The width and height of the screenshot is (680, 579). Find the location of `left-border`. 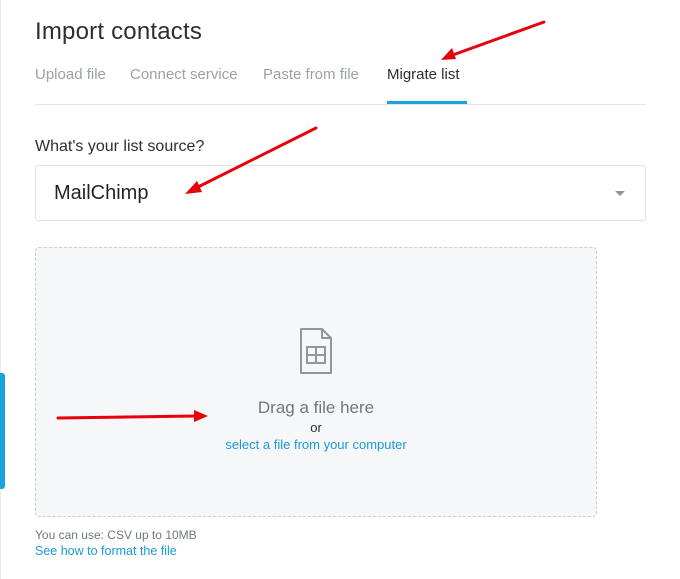

left-border is located at coordinates (0, 289).